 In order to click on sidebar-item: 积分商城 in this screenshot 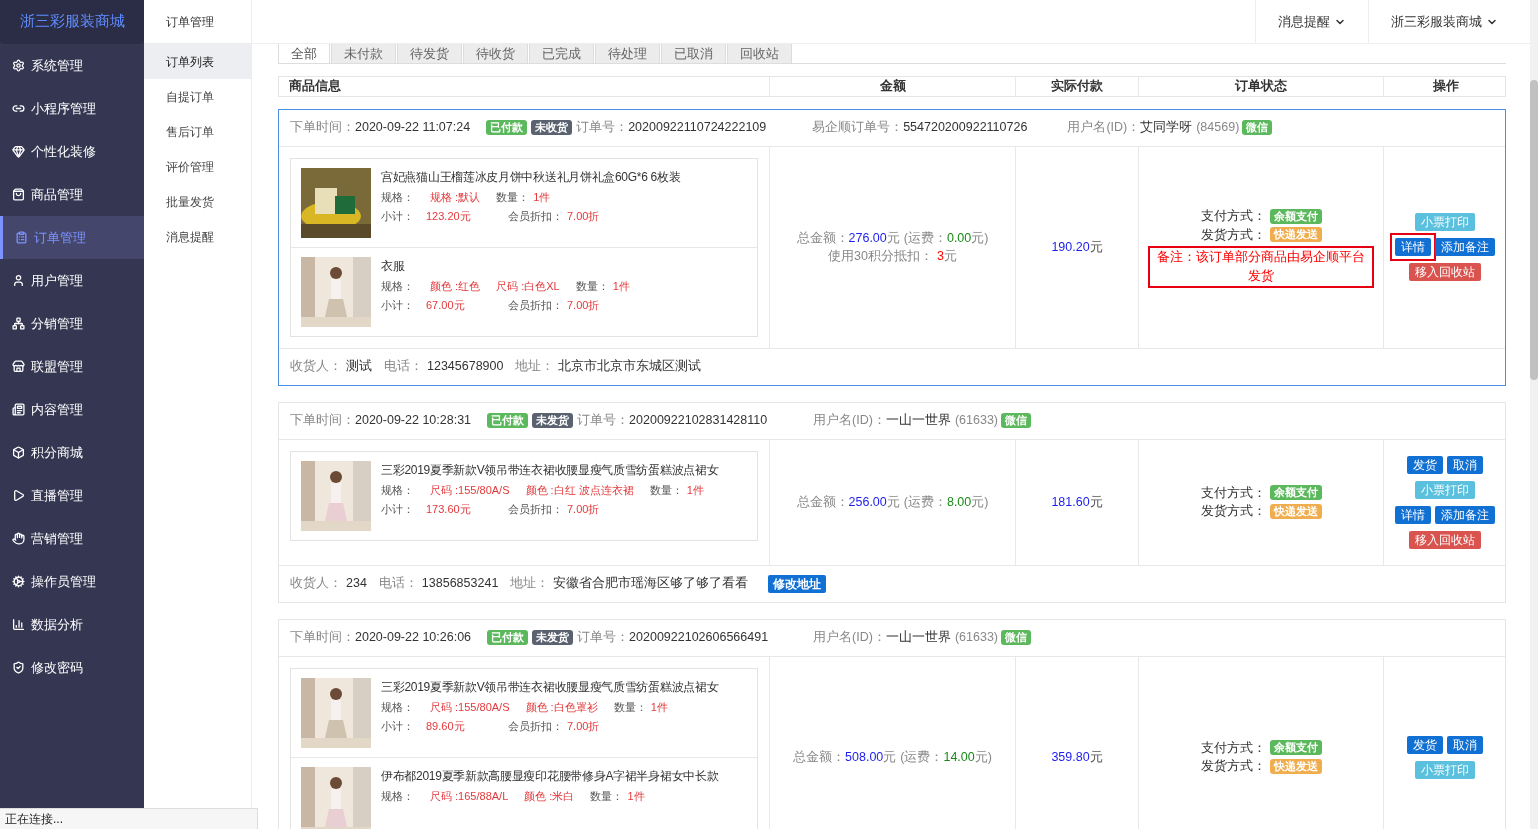, I will do `click(72, 452)`.